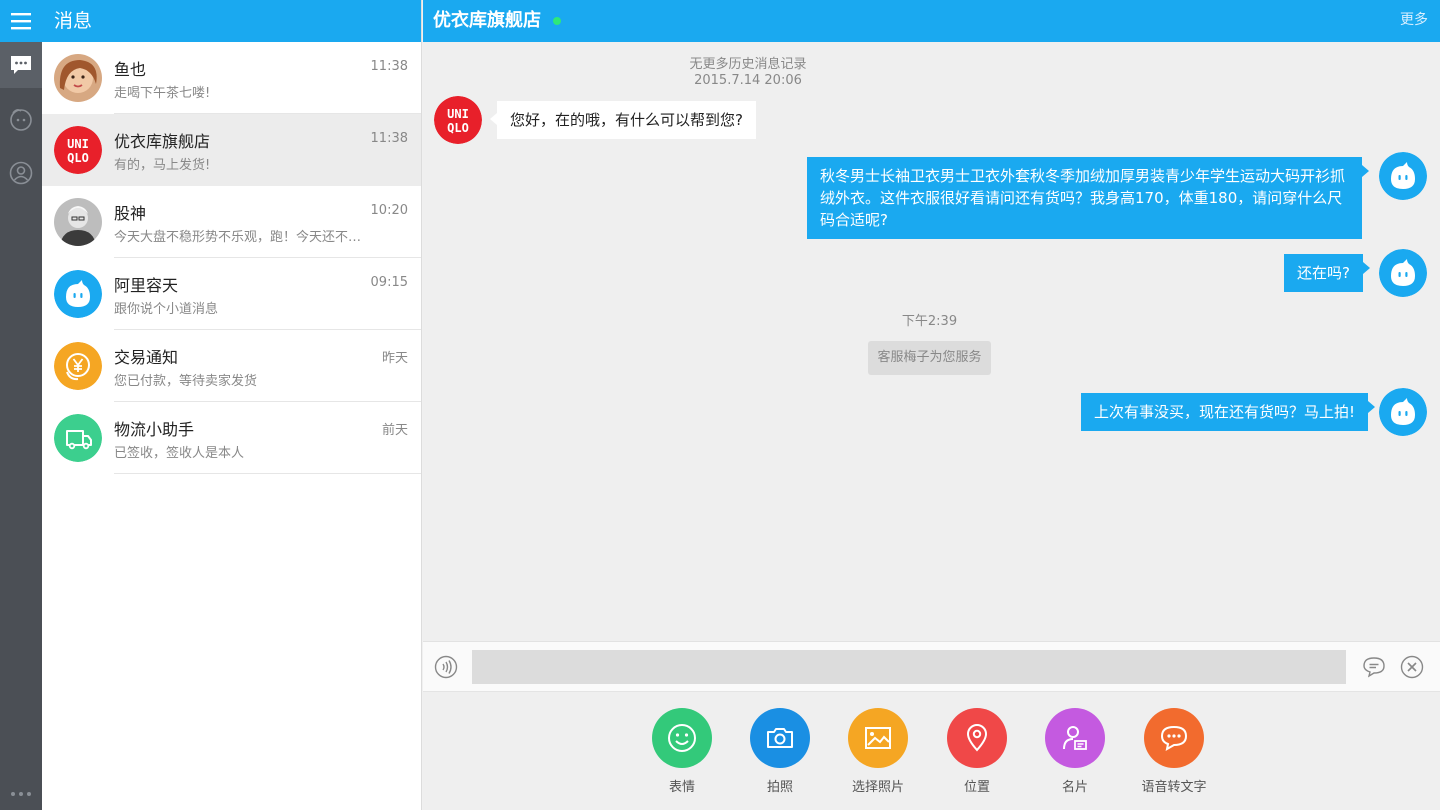 This screenshot has height=810, width=1440. I want to click on tool-label: 位置, so click(976, 787).